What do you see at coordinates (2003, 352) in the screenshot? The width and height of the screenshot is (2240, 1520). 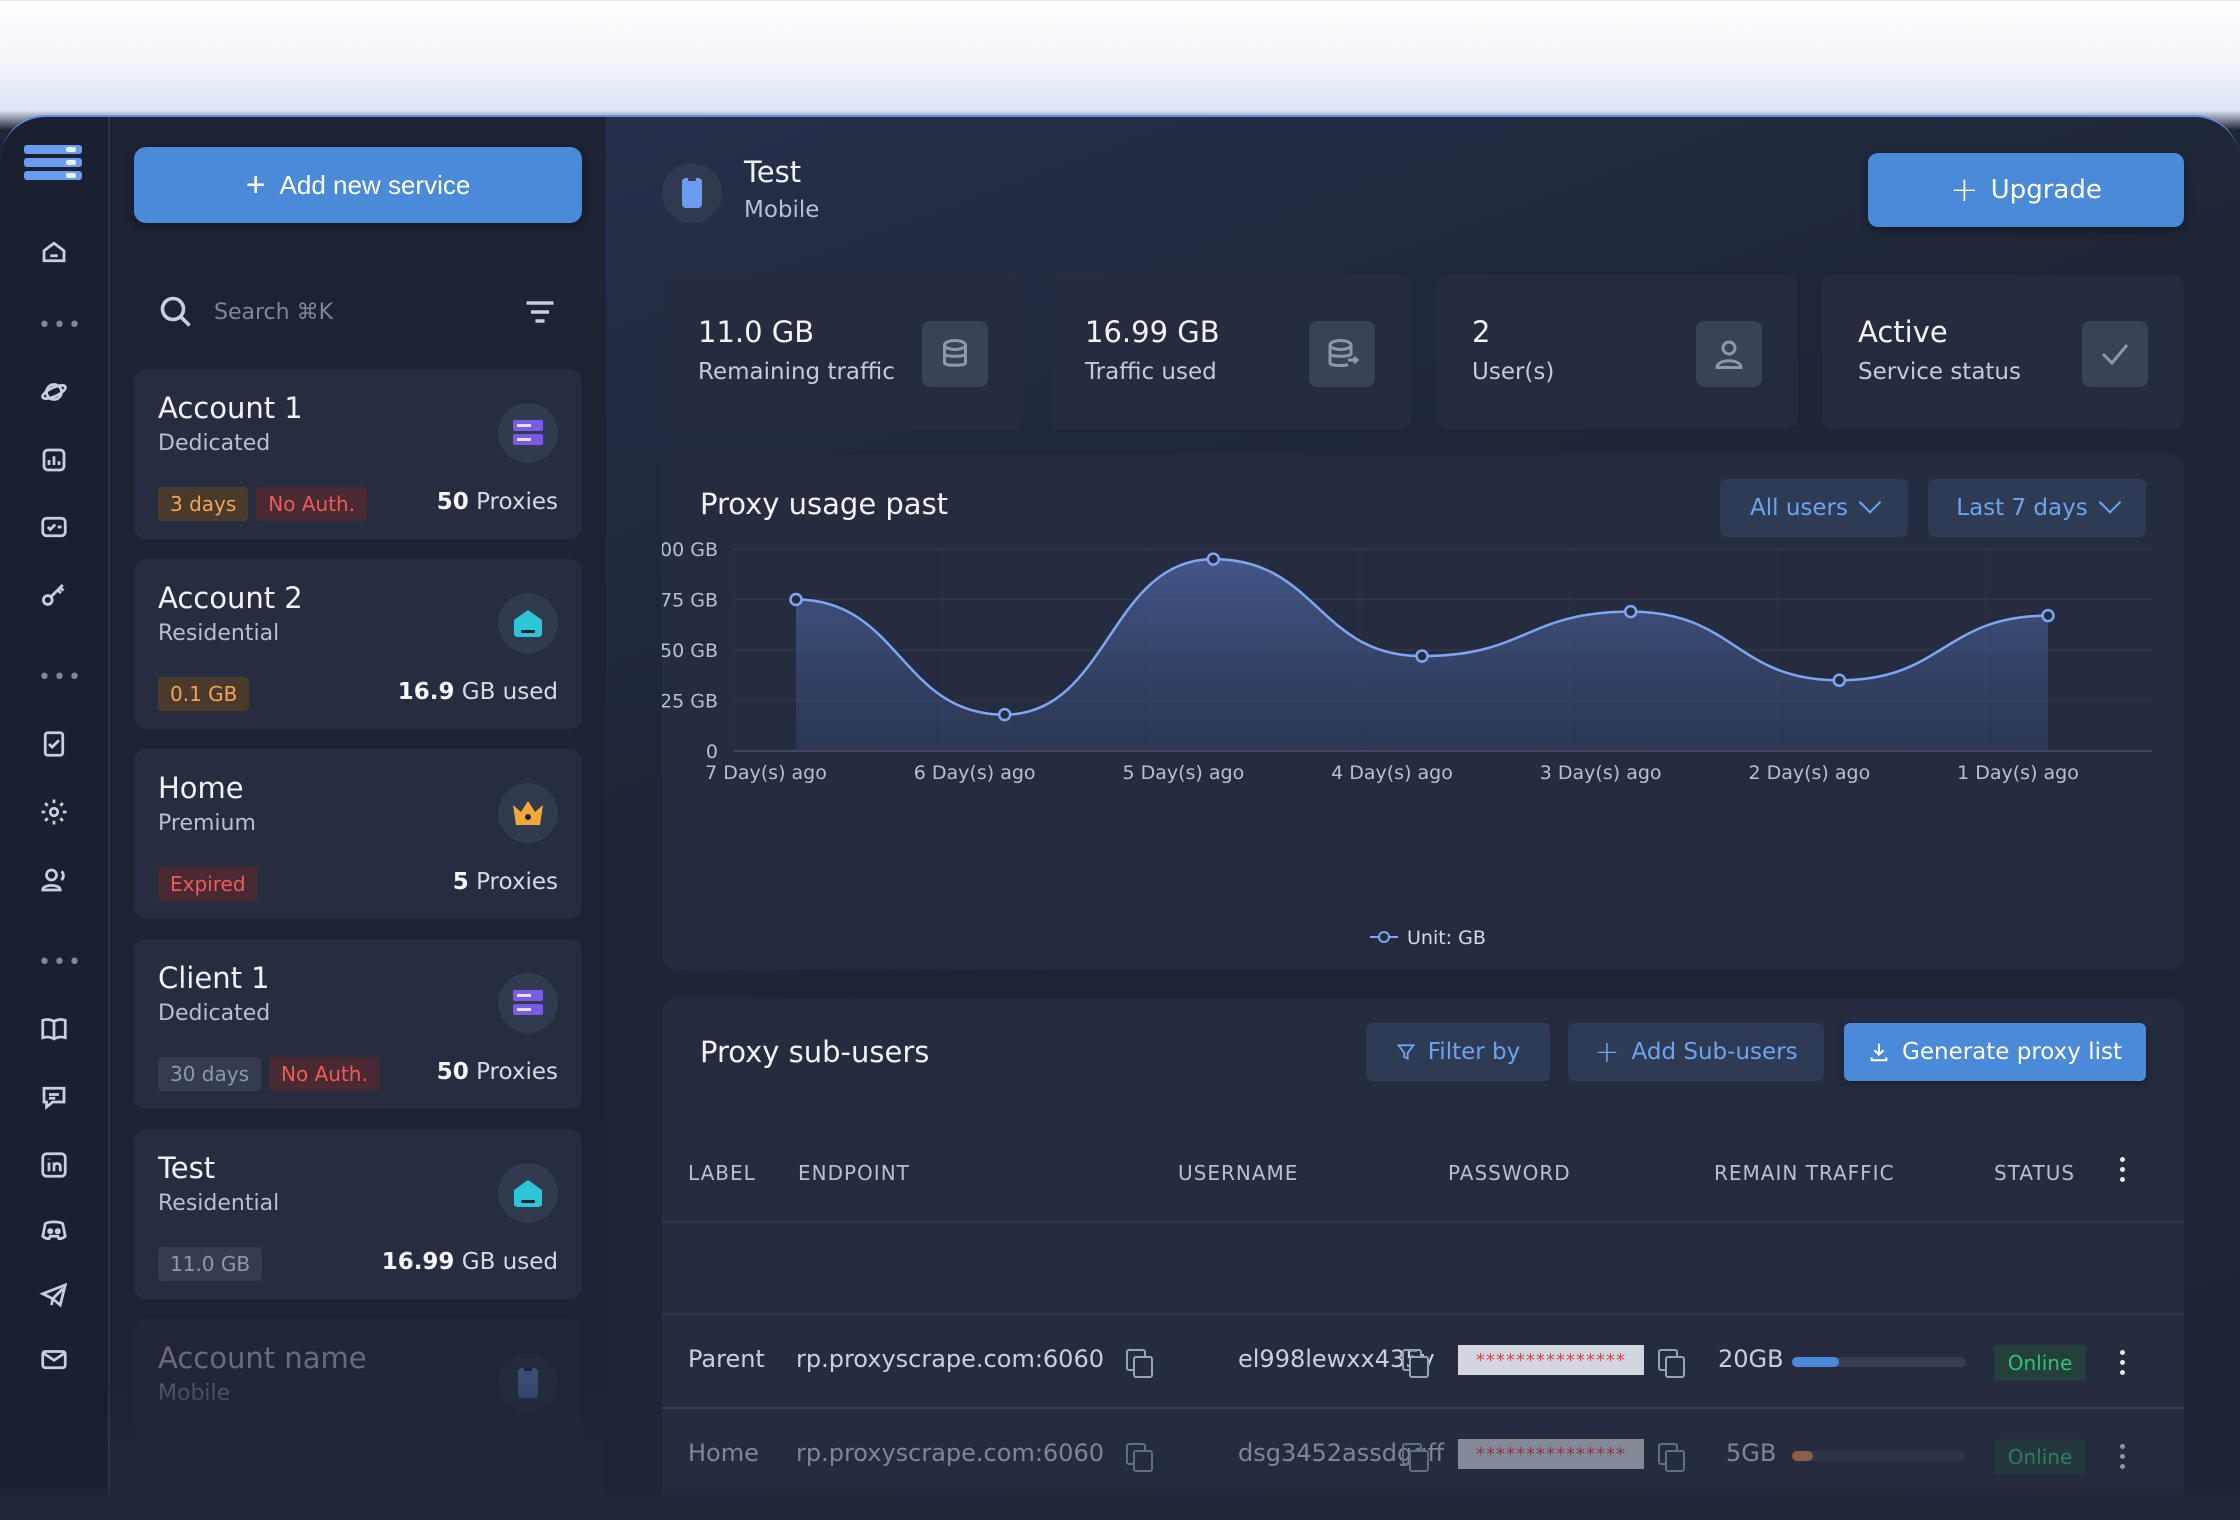 I see `stat-service-status: Active Service status` at bounding box center [2003, 352].